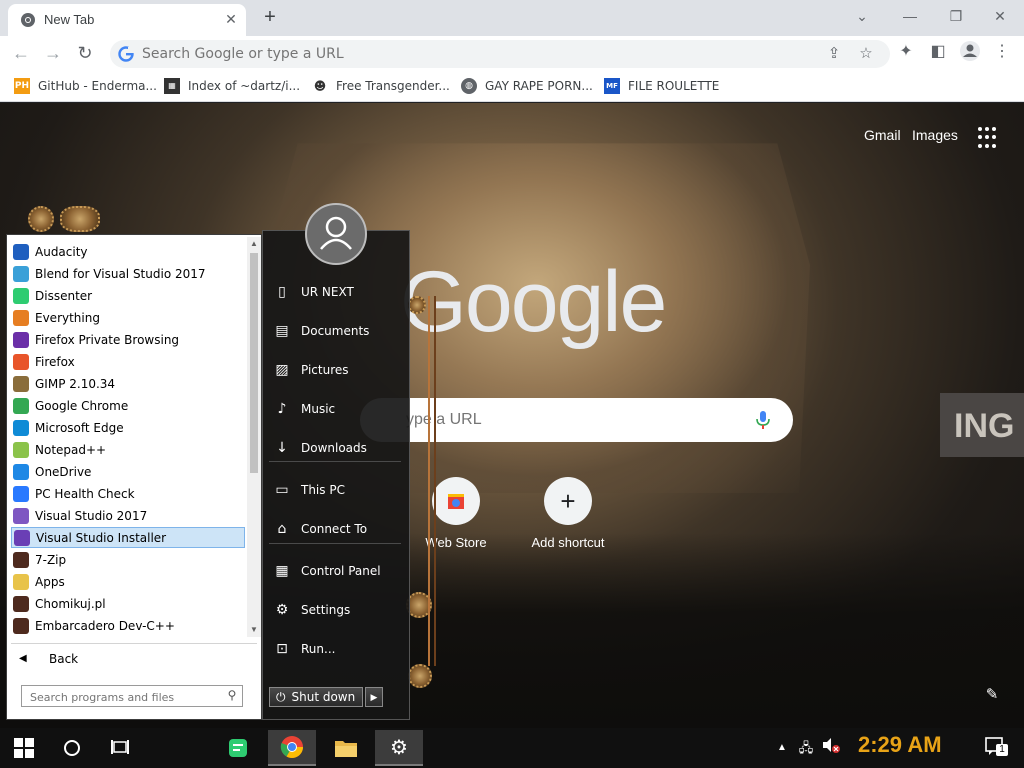 The height and width of the screenshot is (768, 1024). I want to click on ph-icon: PH, so click(22, 86).